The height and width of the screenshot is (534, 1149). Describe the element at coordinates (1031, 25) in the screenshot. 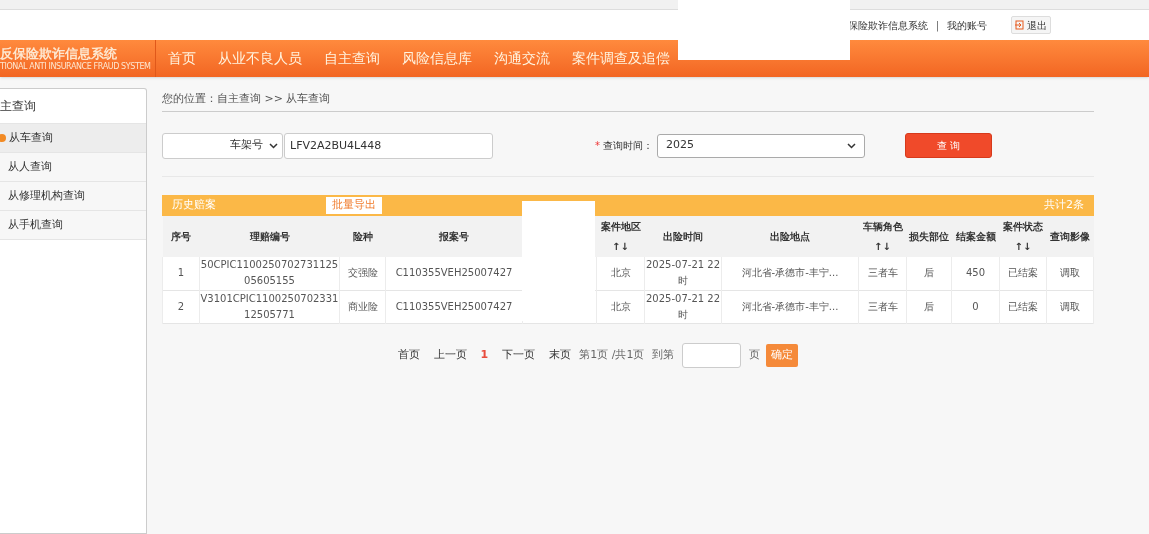

I see `logout-button: 退出` at that location.